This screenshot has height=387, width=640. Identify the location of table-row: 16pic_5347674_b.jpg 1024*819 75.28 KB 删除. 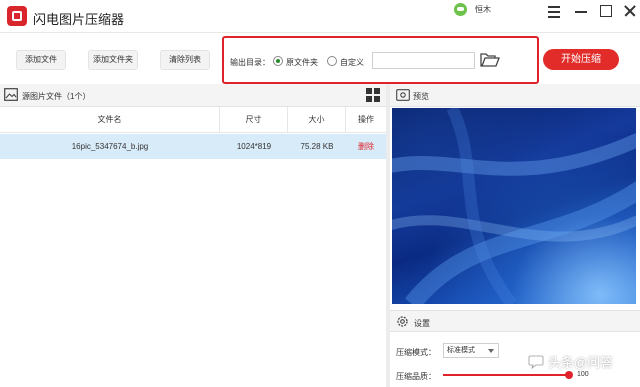
(193, 146).